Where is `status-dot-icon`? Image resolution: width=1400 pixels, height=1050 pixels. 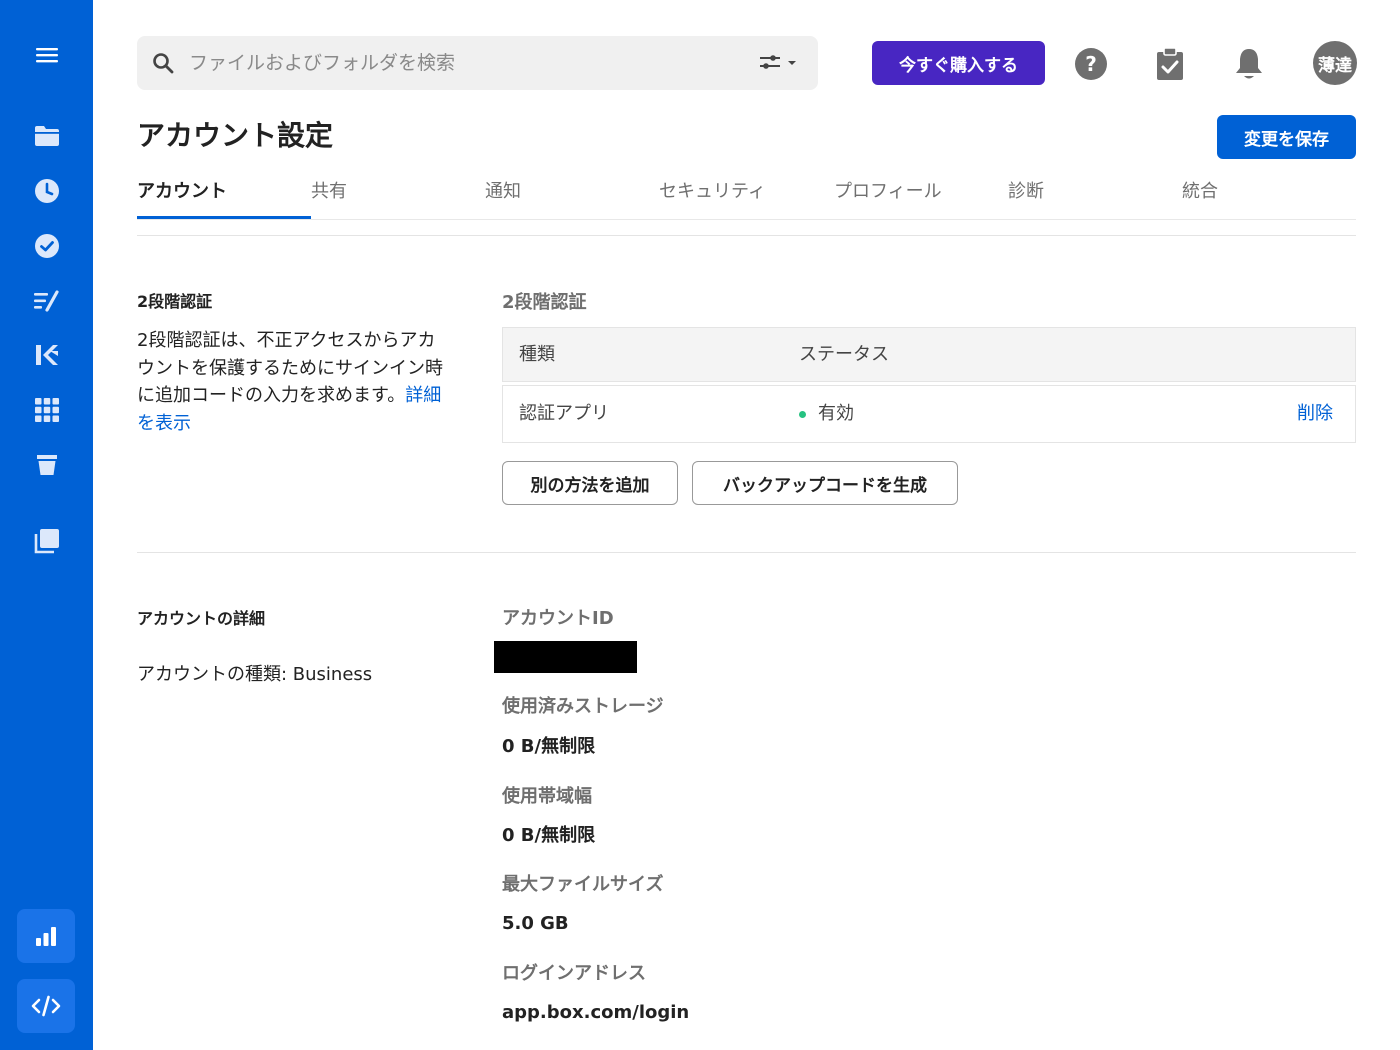
status-dot-icon is located at coordinates (802, 414).